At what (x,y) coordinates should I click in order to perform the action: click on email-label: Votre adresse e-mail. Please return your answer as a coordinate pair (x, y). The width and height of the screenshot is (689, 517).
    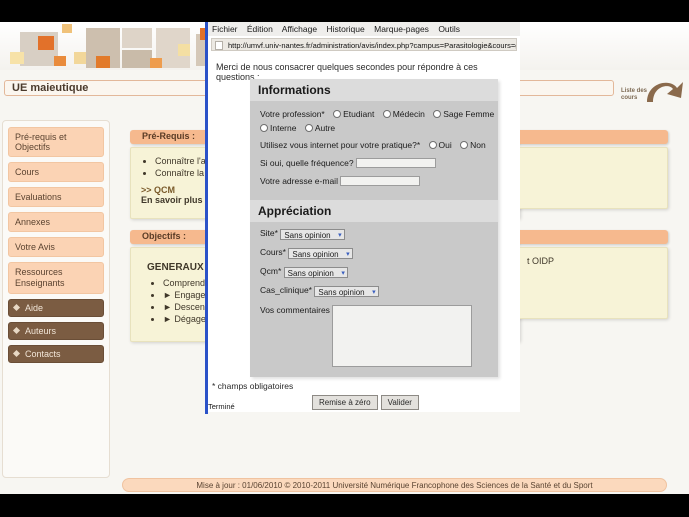
    Looking at the image, I should click on (299, 181).